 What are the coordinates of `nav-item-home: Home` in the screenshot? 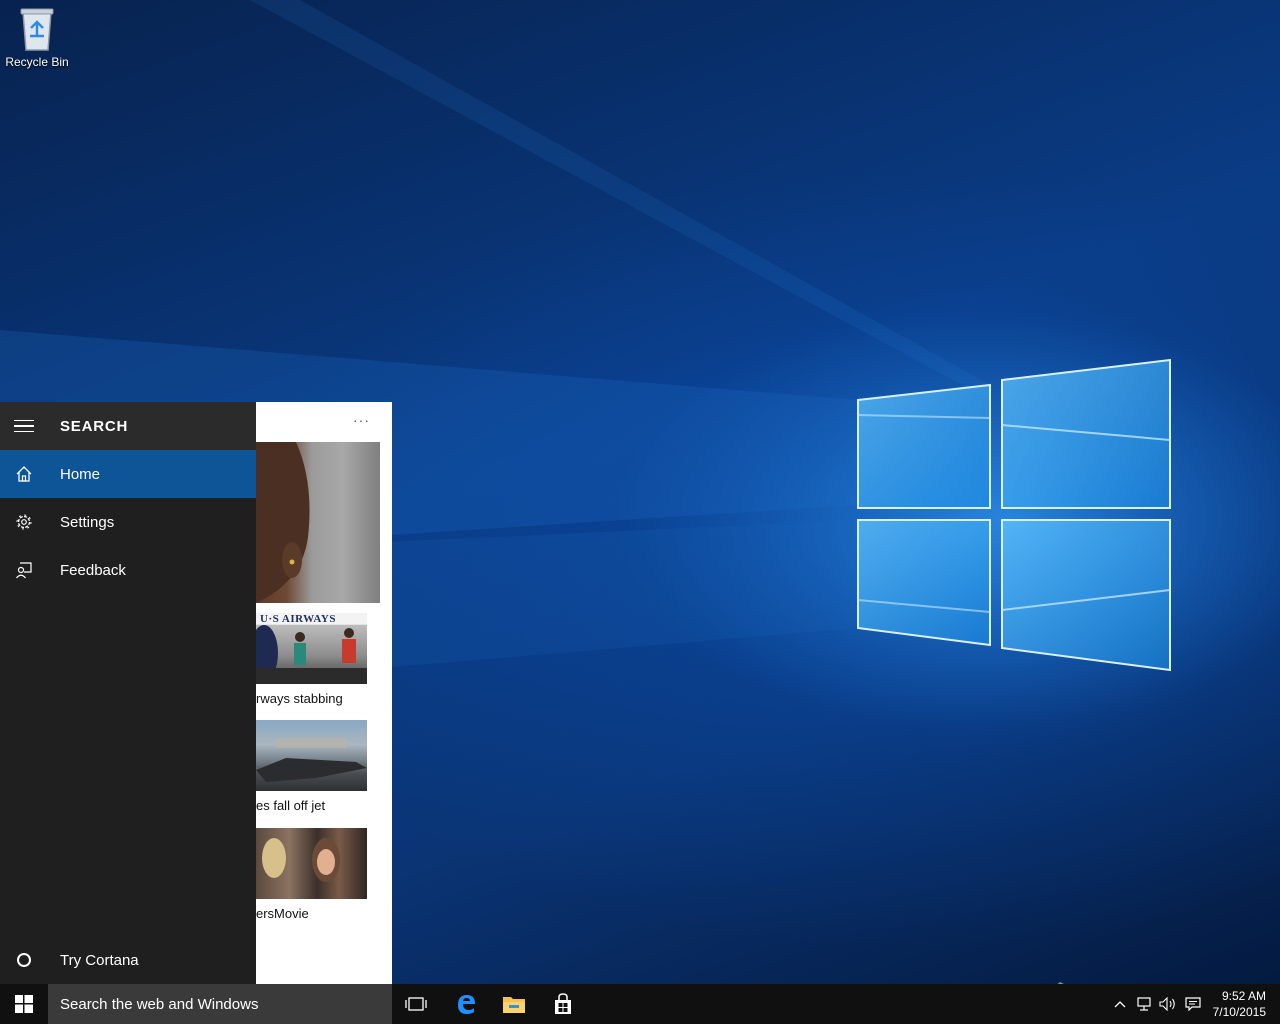 It's located at (128, 474).